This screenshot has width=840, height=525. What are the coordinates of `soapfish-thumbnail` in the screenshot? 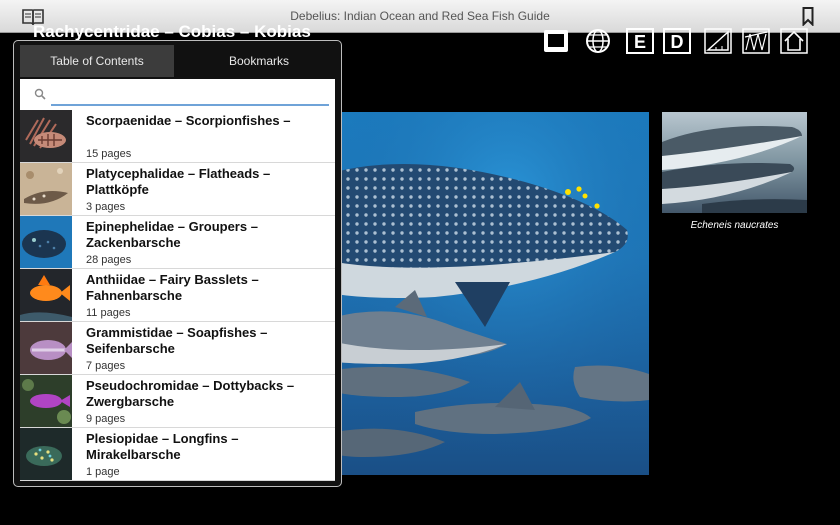 It's located at (46, 348).